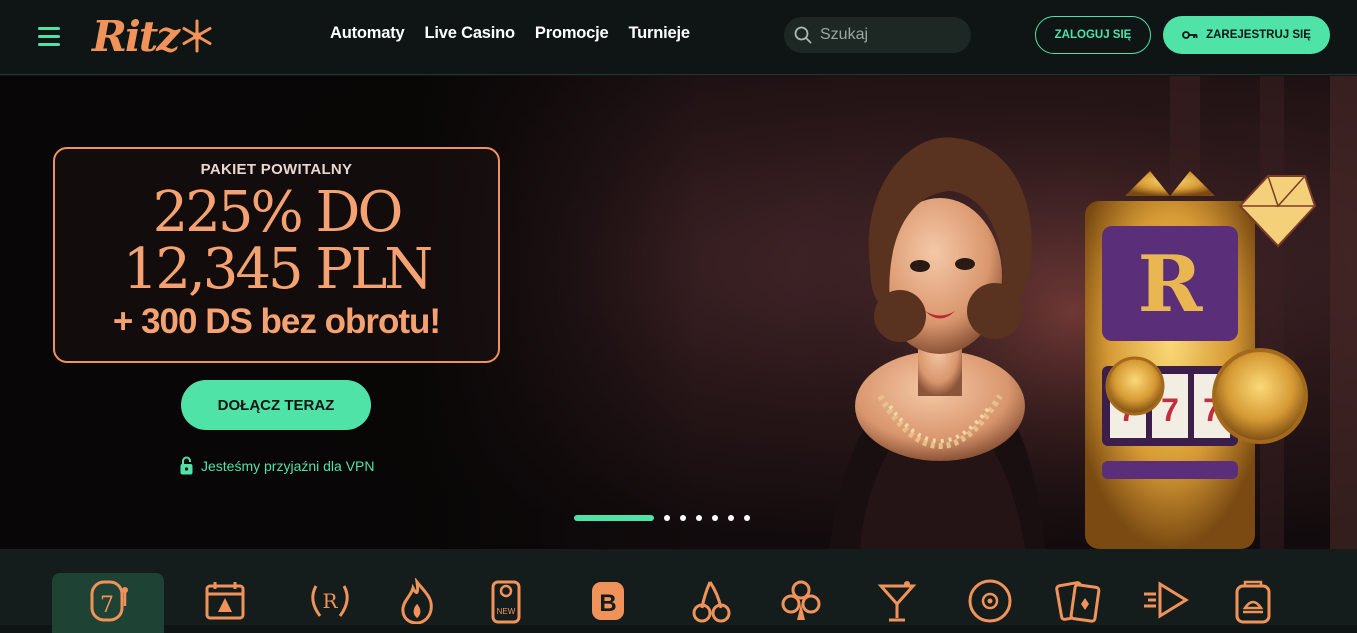  What do you see at coordinates (367, 33) in the screenshot?
I see `nav-automaty: Automaty` at bounding box center [367, 33].